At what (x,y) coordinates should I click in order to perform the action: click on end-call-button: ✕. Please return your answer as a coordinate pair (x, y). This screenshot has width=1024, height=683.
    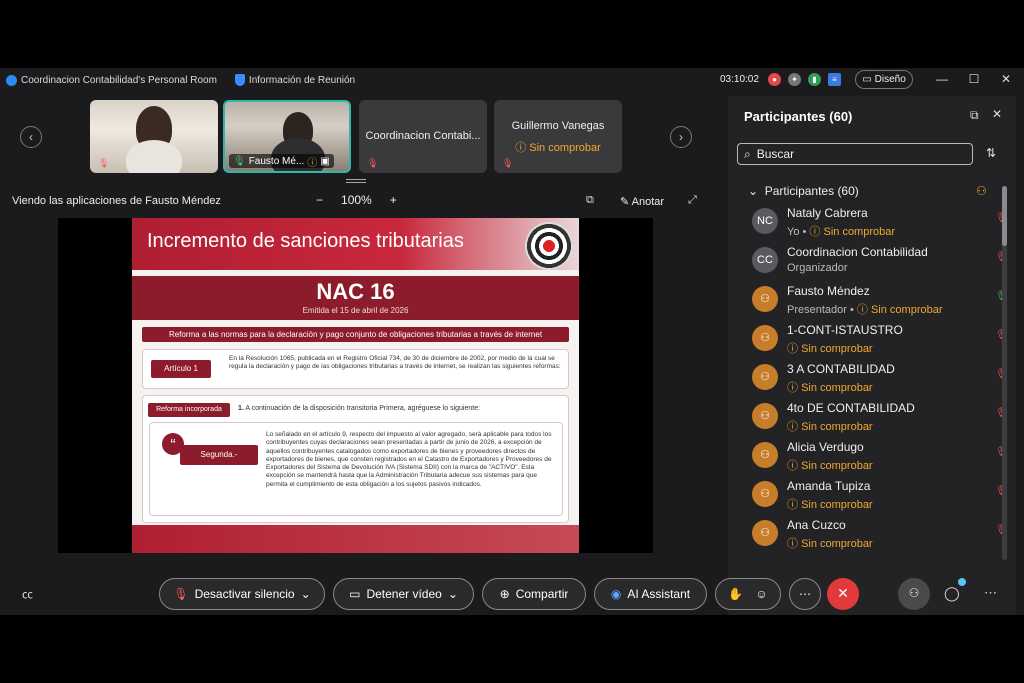
    Looking at the image, I should click on (843, 594).